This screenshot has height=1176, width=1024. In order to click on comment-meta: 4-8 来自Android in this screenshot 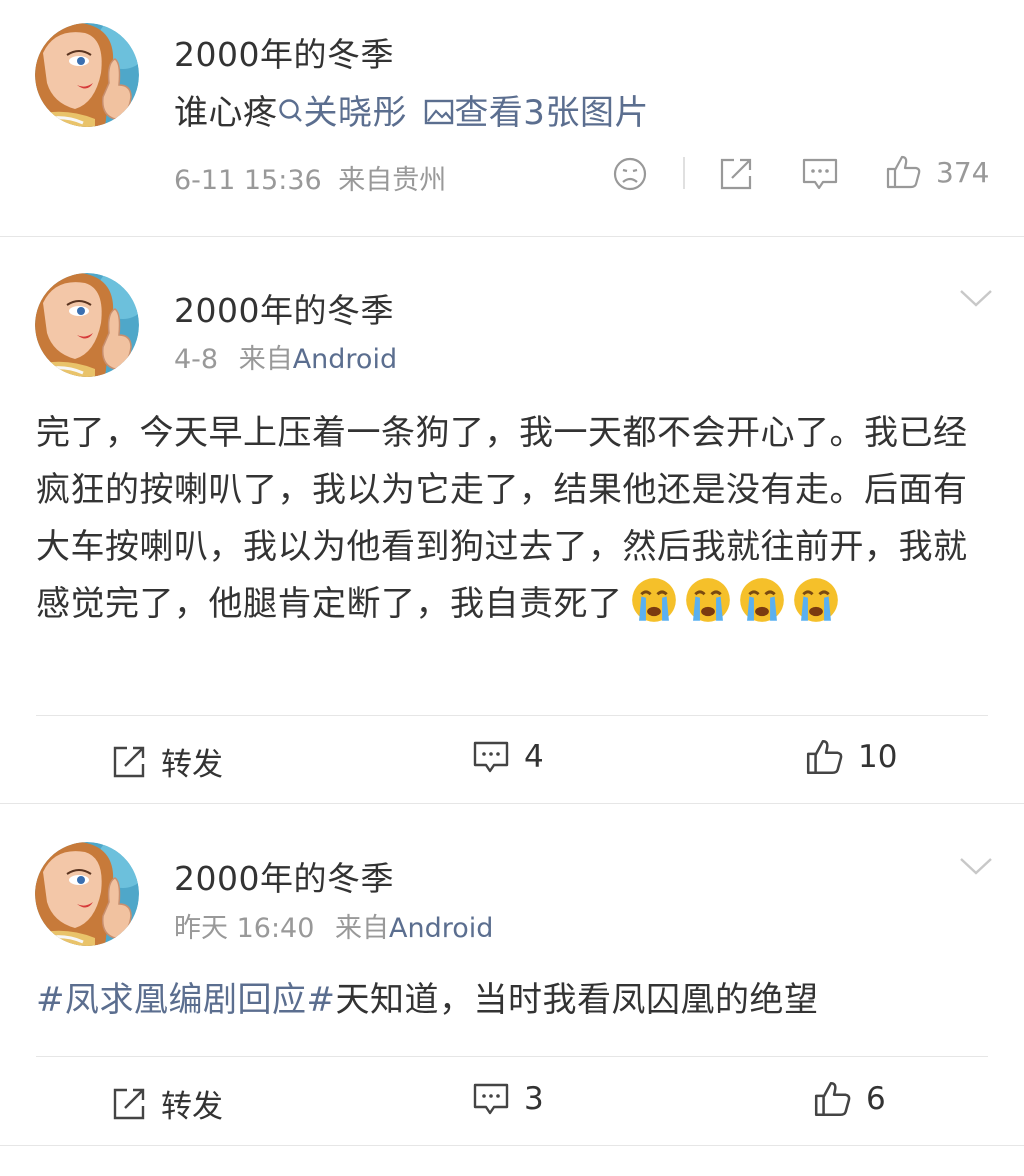, I will do `click(285, 356)`.